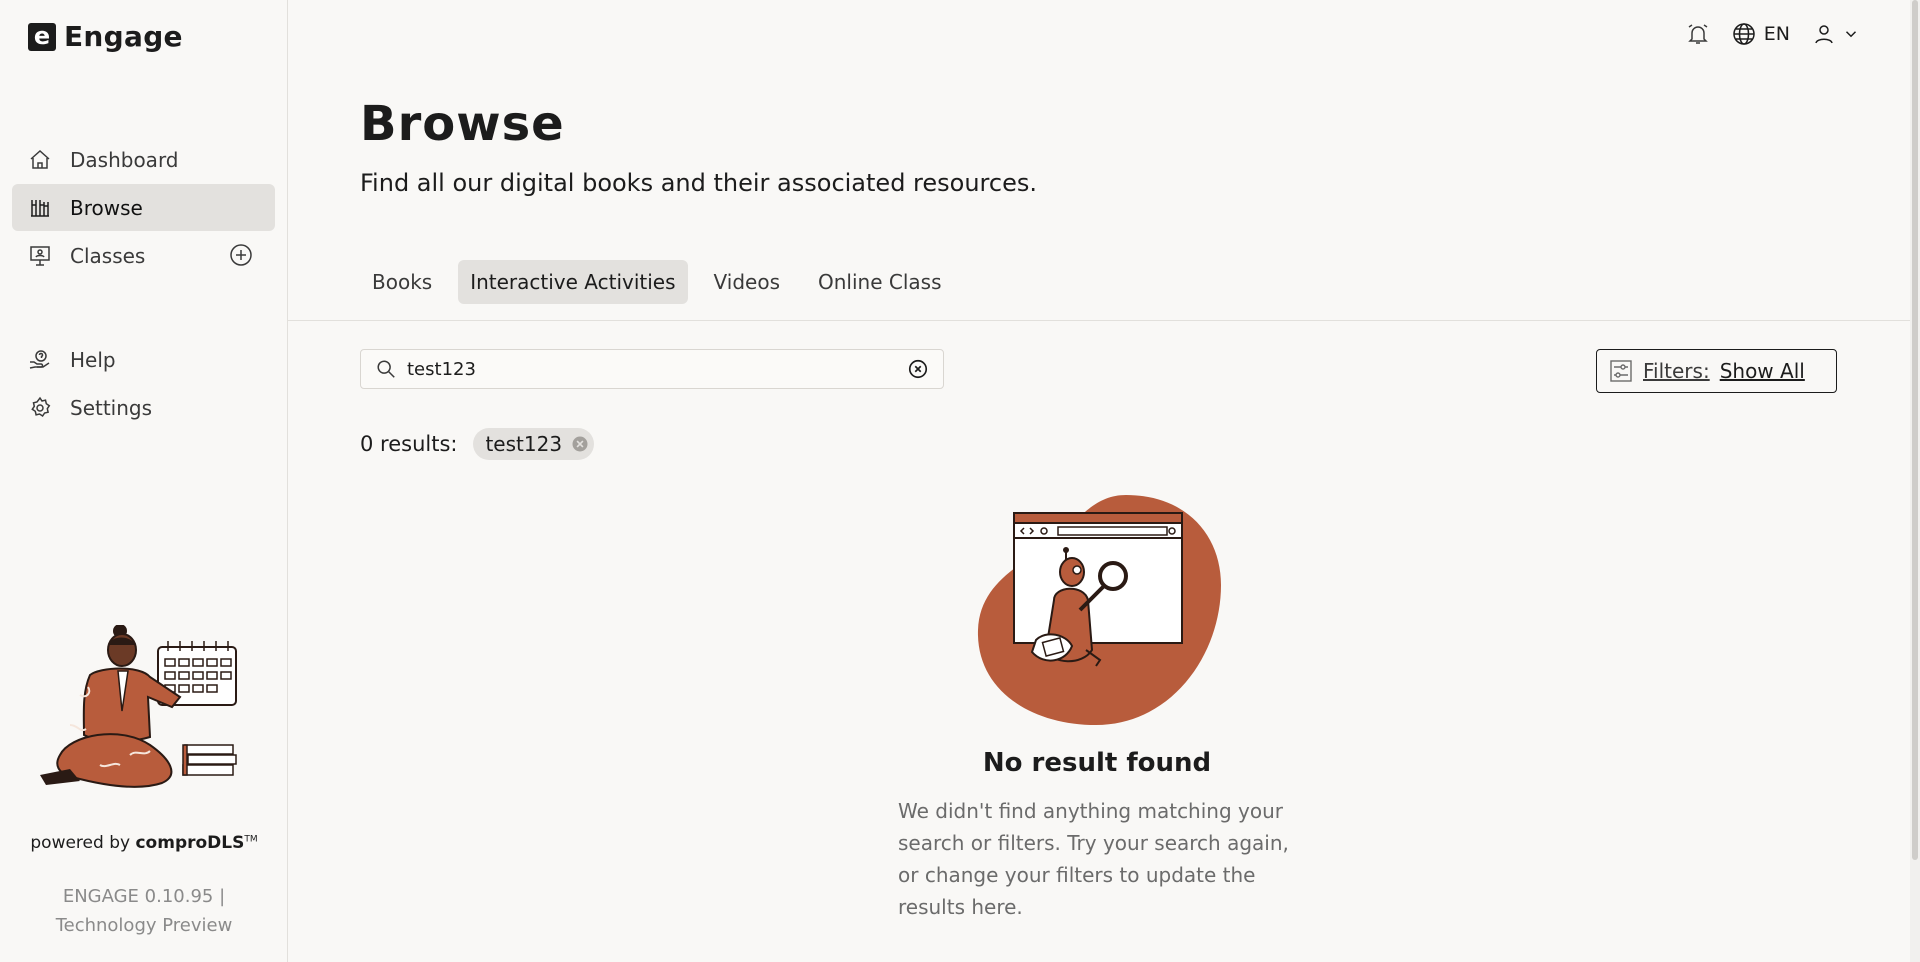  Describe the element at coordinates (124, 159) in the screenshot. I see `sidebar-item-label: Dashboard` at that location.